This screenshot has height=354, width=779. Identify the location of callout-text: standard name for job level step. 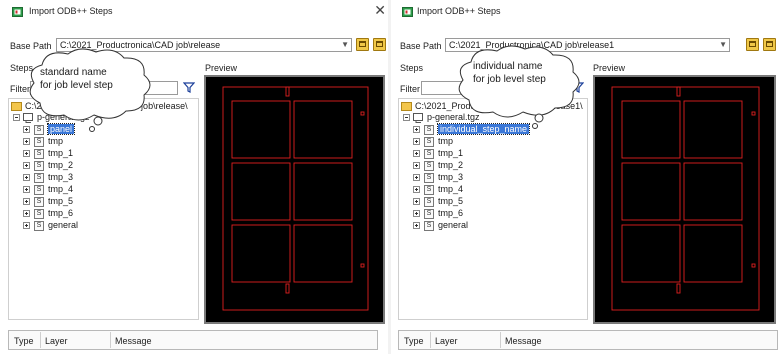
(90, 79).